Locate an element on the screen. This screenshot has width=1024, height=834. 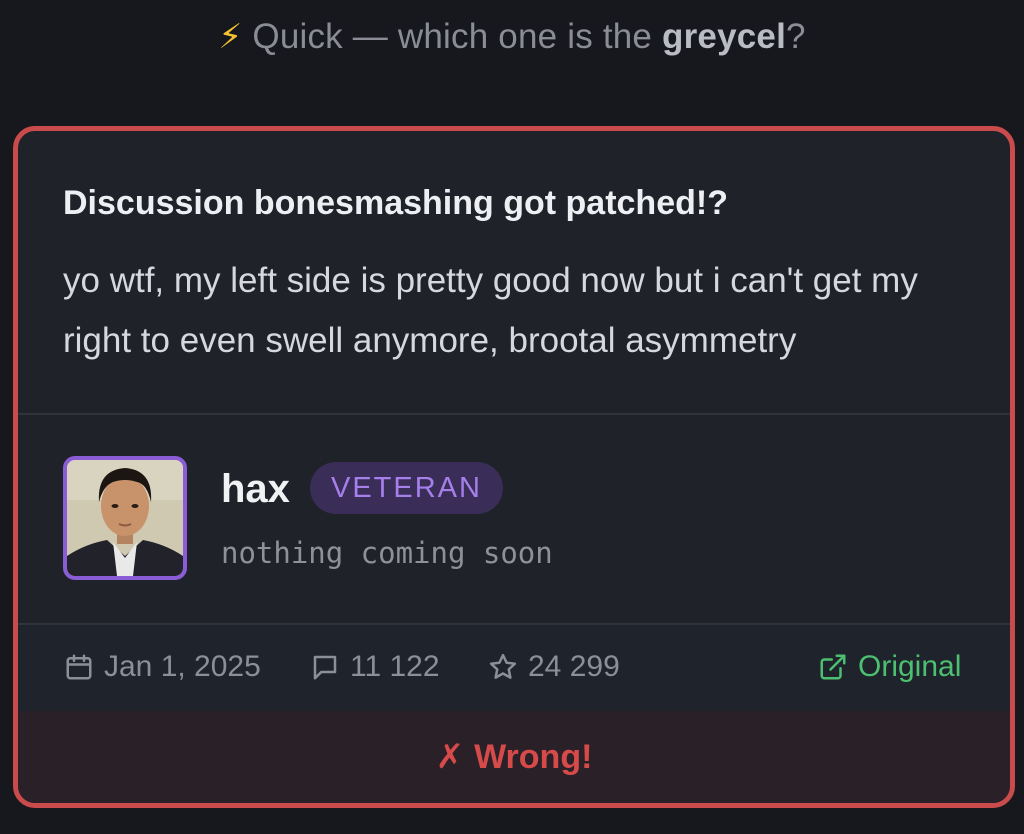
quiz-prompt: ⚡ Quick — which one is the greycel? is located at coordinates (512, 37).